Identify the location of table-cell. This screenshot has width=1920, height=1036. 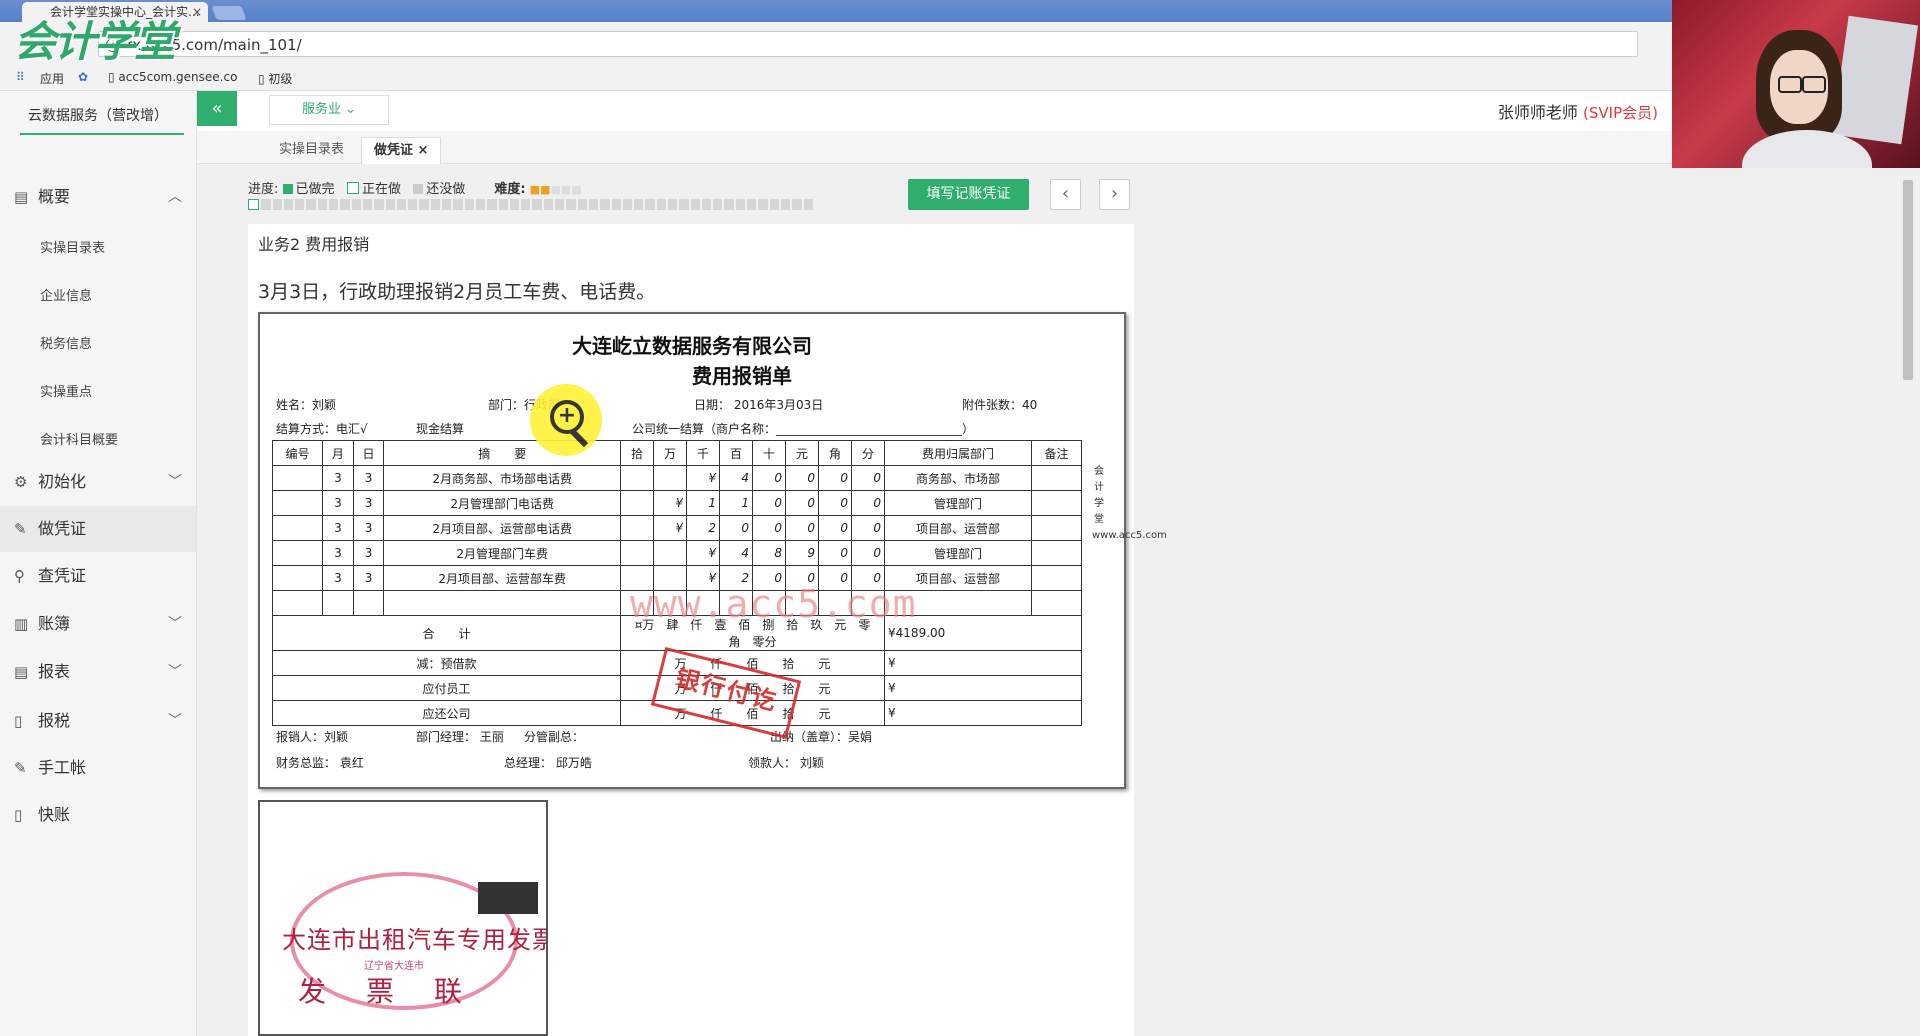
(1056, 603).